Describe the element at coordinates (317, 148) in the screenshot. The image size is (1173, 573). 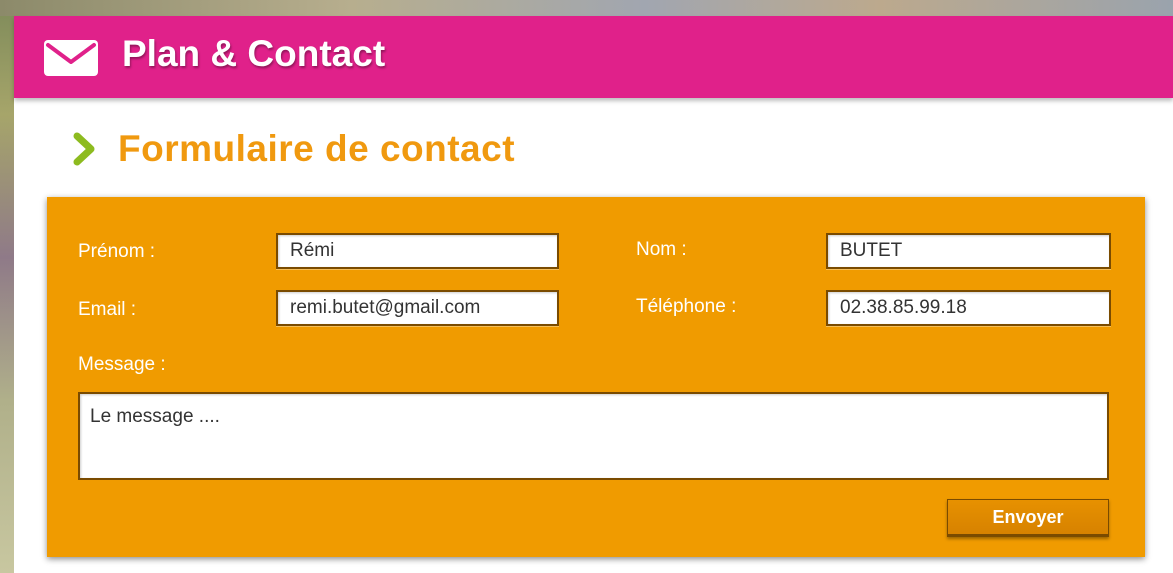
I see `section-title: Formulaire de contact` at that location.